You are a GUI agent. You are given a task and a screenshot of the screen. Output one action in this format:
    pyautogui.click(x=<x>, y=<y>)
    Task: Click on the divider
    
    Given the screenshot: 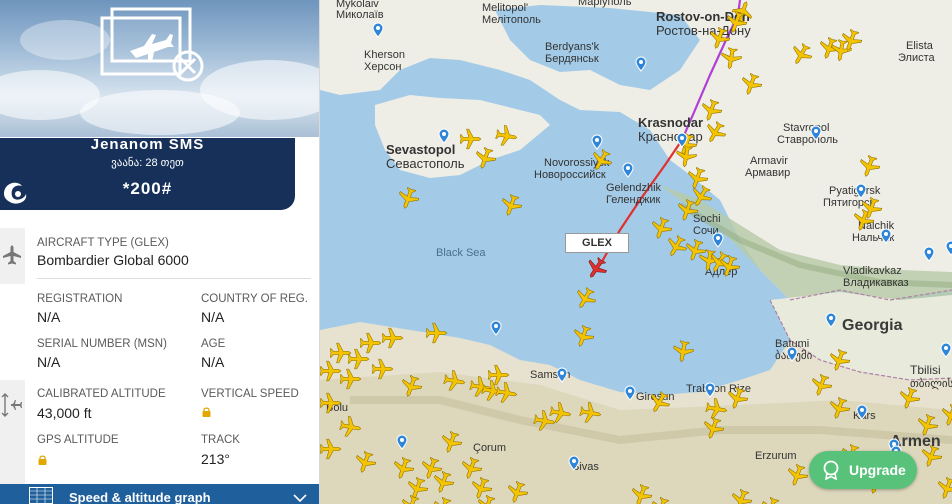 What is the action you would take?
    pyautogui.click(x=174, y=278)
    